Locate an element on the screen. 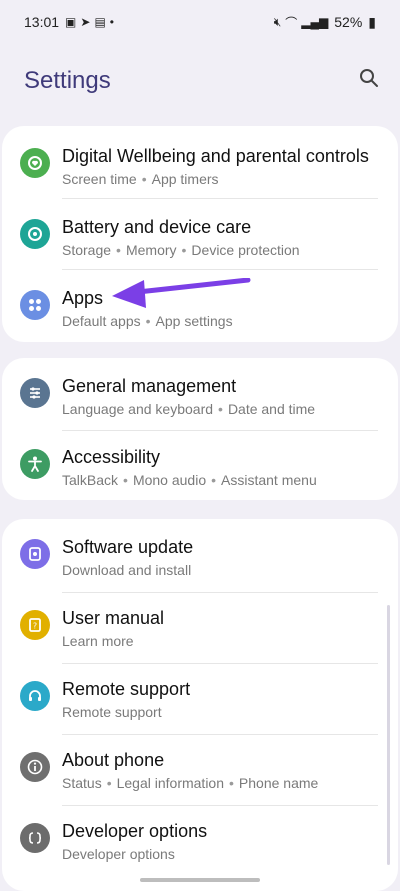  setting-title: Battery and device care is located at coordinates (157, 227).